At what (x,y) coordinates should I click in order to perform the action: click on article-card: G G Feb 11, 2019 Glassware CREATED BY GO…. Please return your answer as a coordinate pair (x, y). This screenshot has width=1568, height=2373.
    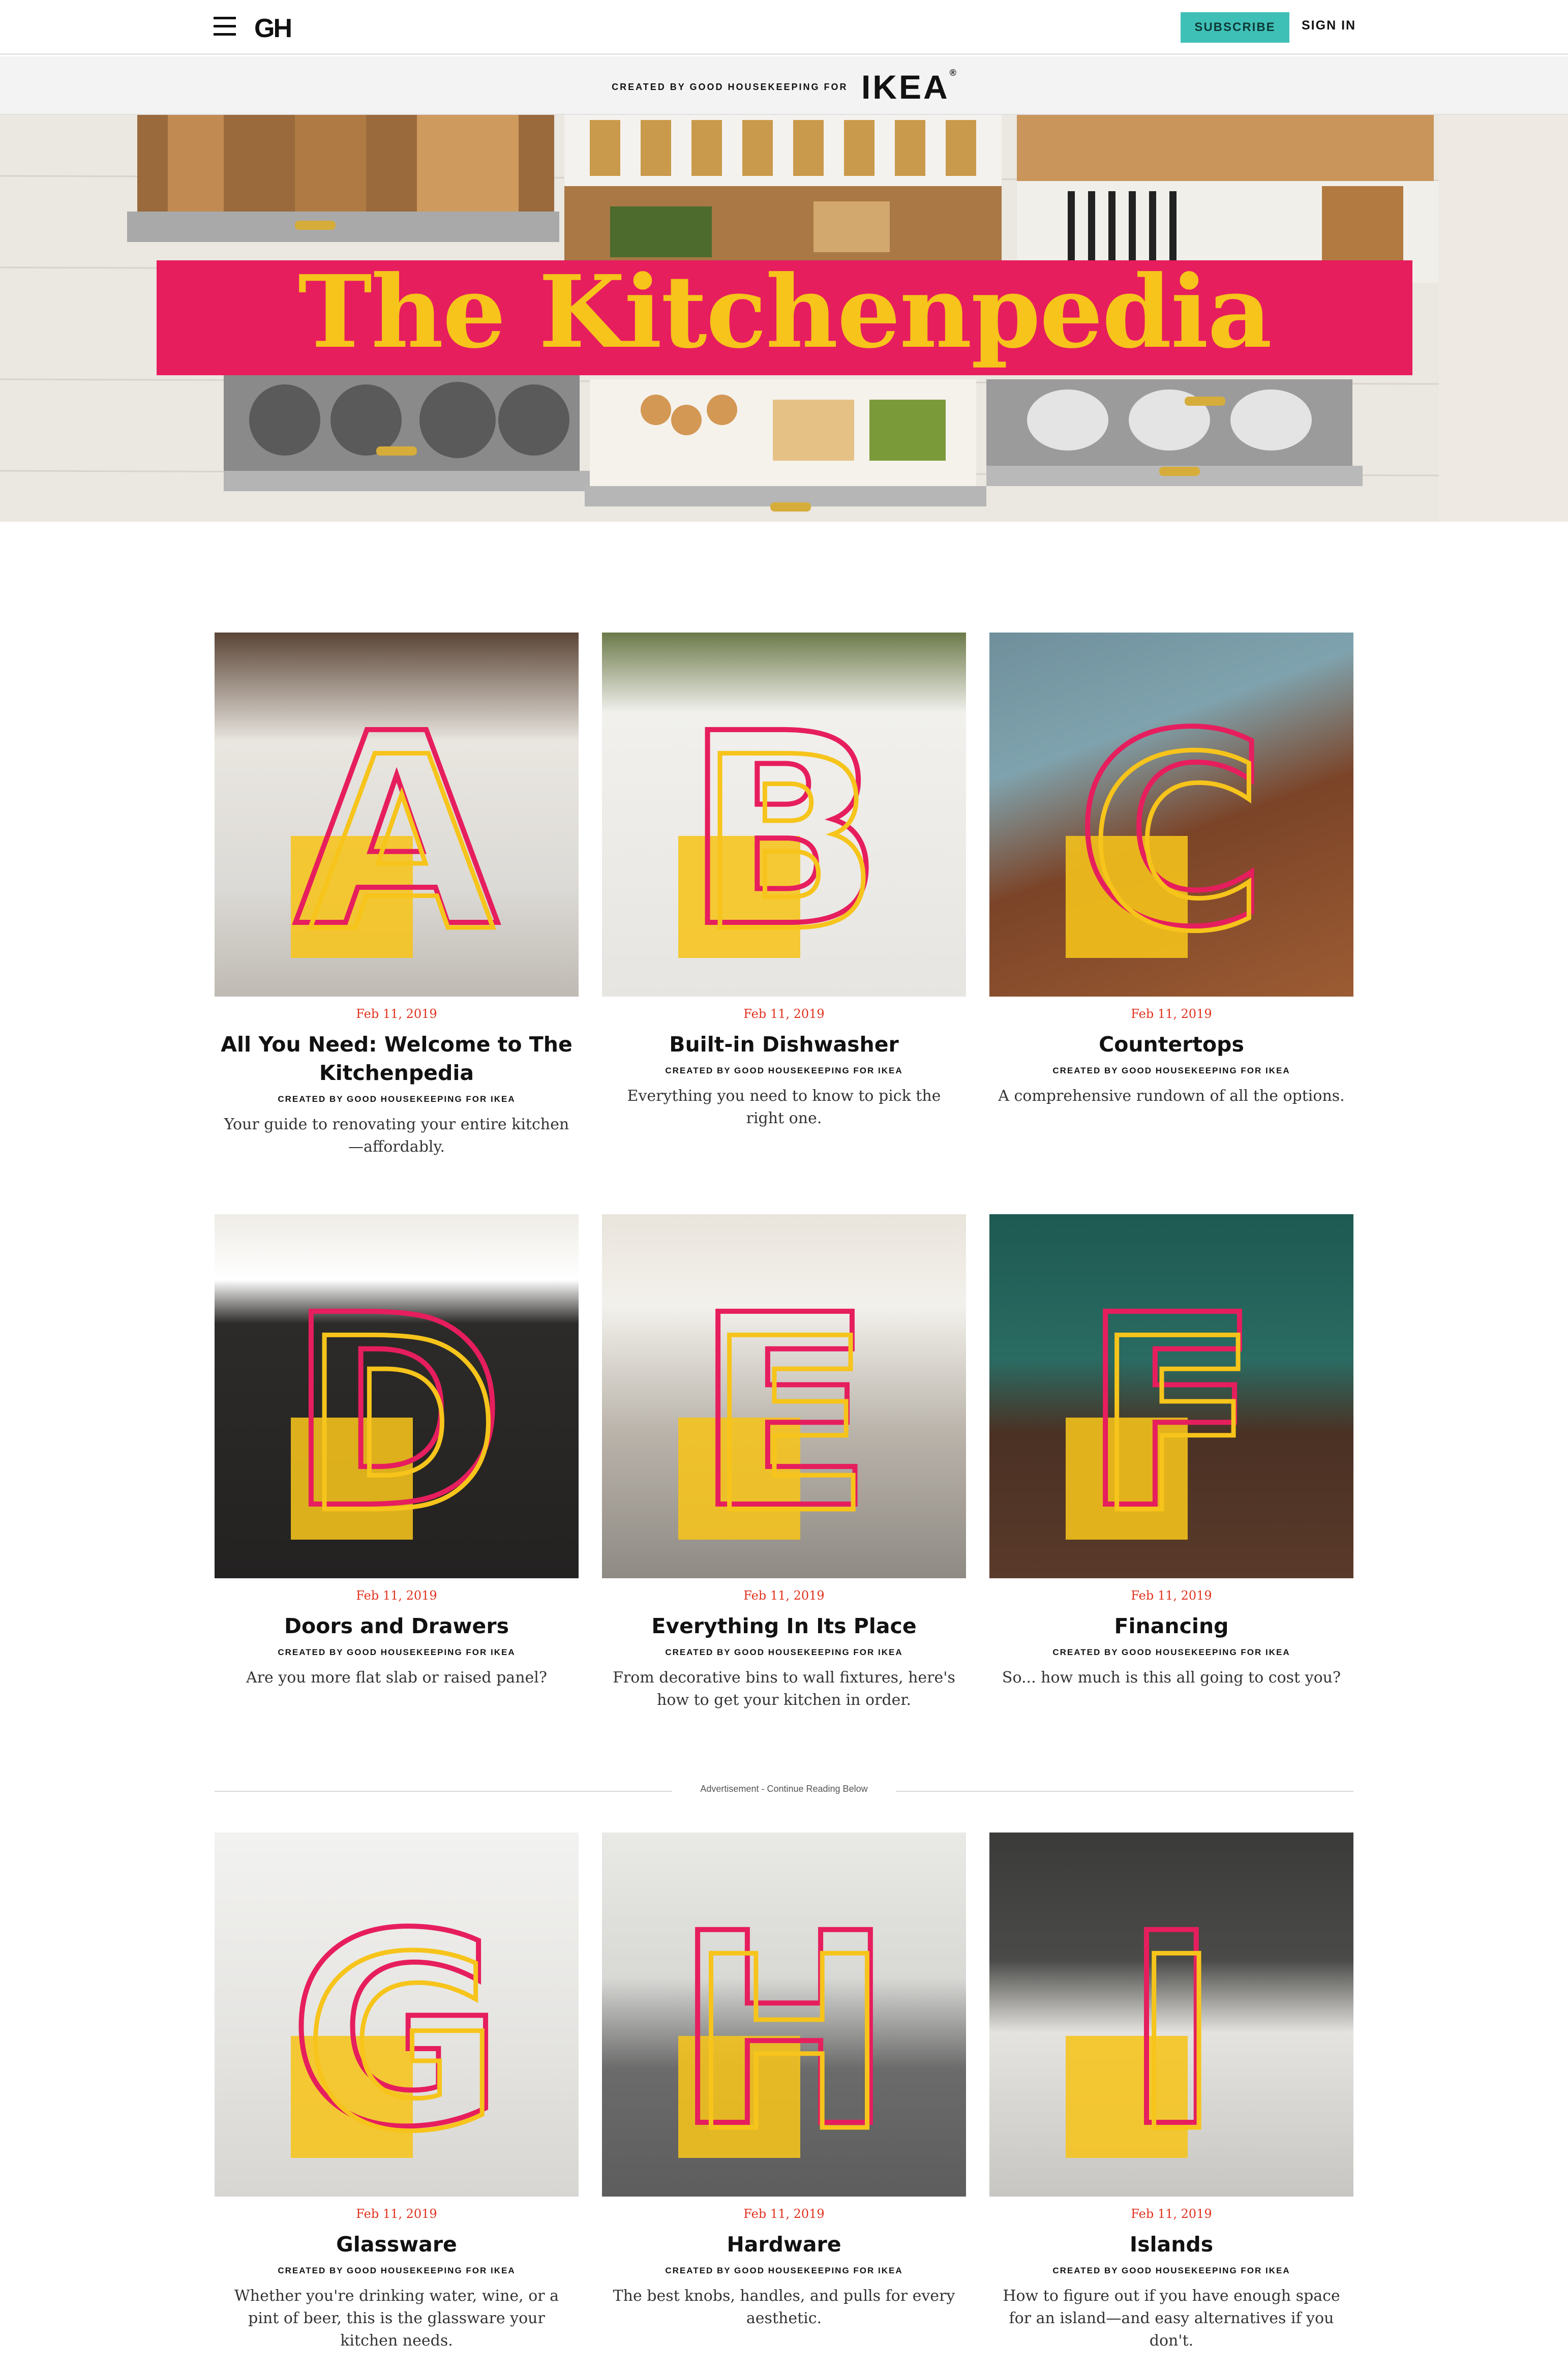
    Looking at the image, I should click on (397, 2092).